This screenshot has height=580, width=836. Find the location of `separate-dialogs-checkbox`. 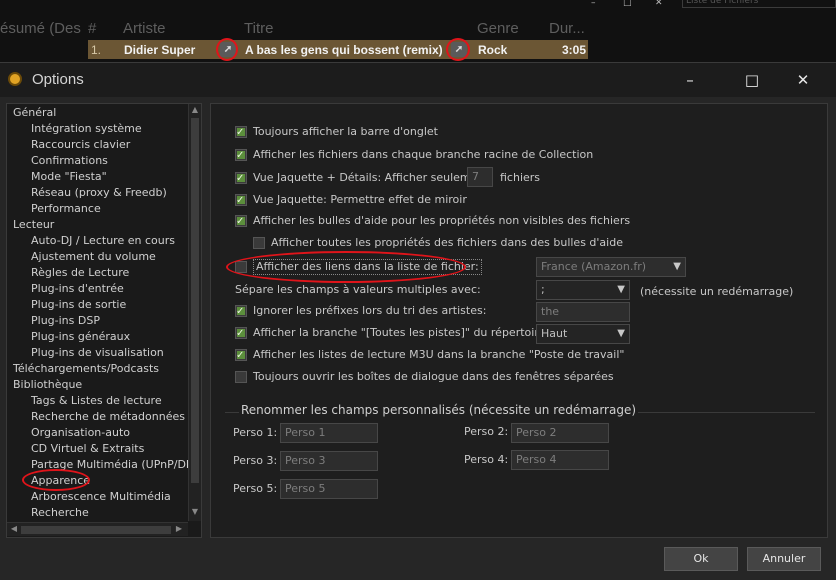

separate-dialogs-checkbox is located at coordinates (241, 377).